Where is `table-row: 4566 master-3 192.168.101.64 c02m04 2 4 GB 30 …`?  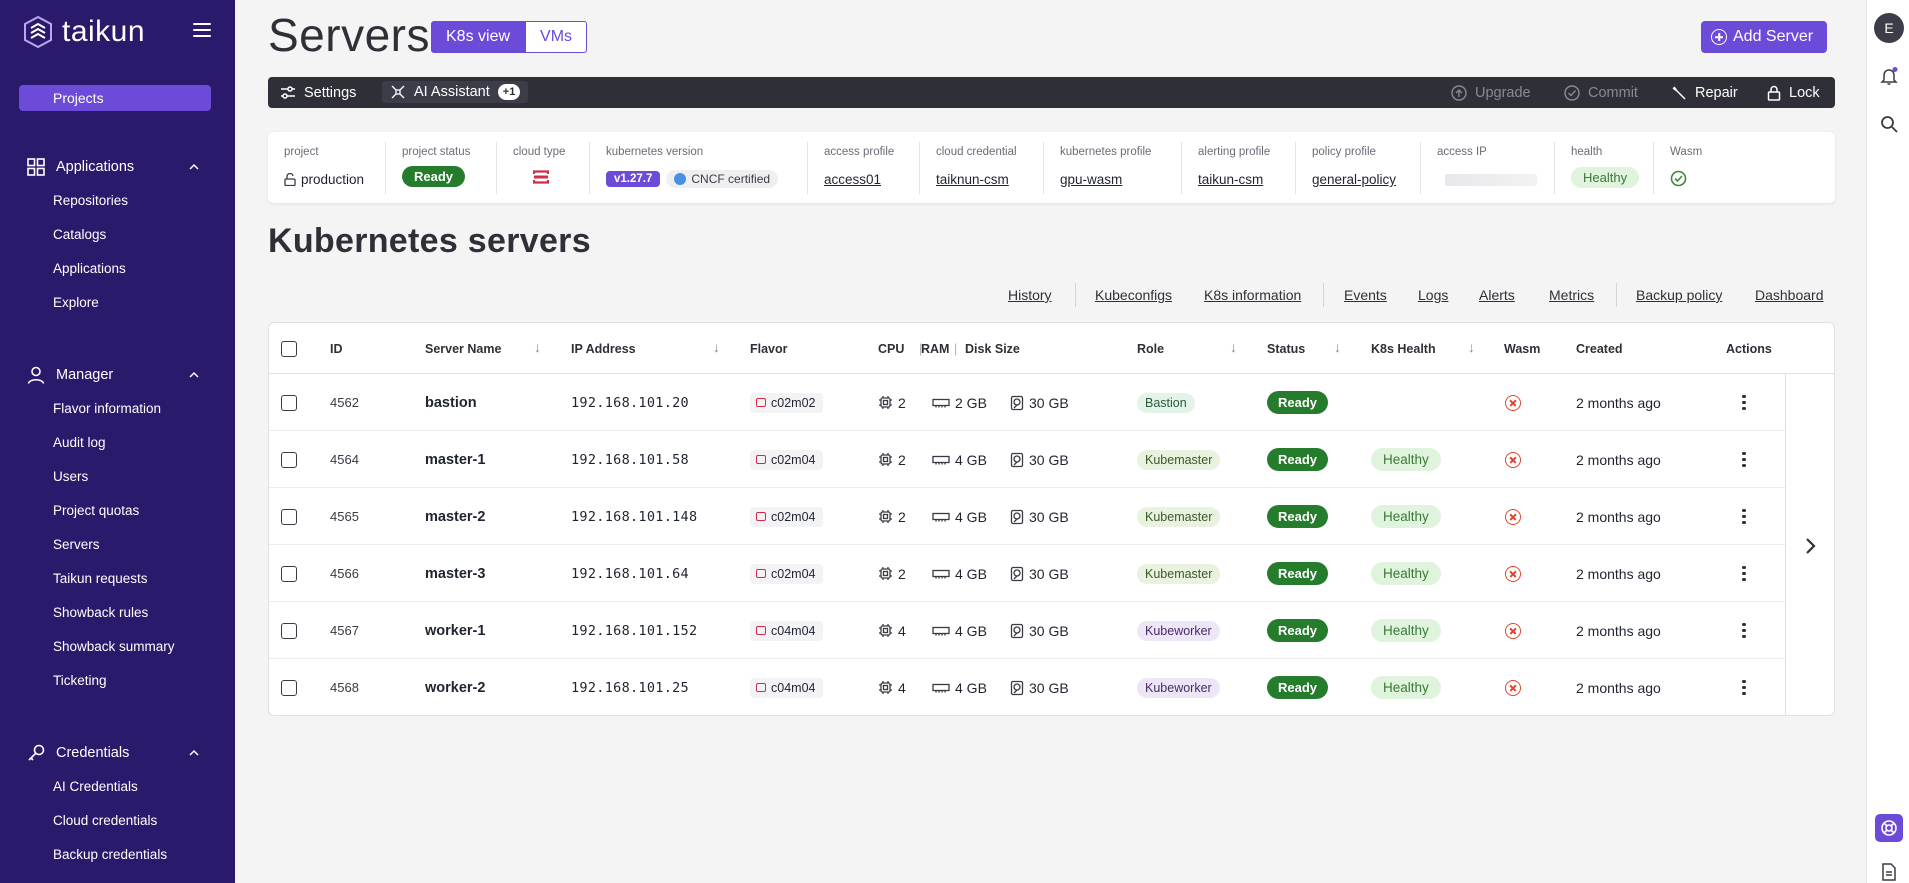 table-row: 4566 master-3 192.168.101.64 c02m04 2 4 GB 30 … is located at coordinates (1027, 573).